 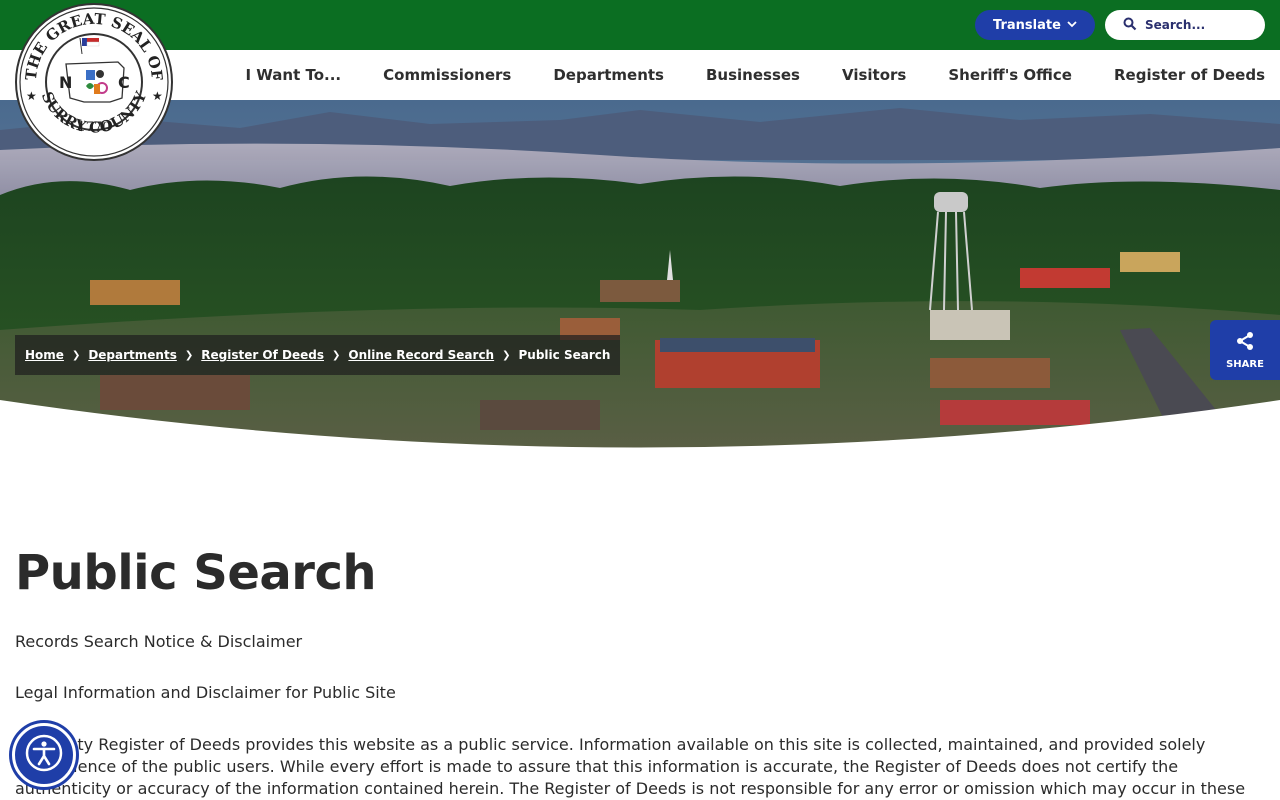 I want to click on breadcrumb-current-page: Public Search, so click(x=564, y=355).